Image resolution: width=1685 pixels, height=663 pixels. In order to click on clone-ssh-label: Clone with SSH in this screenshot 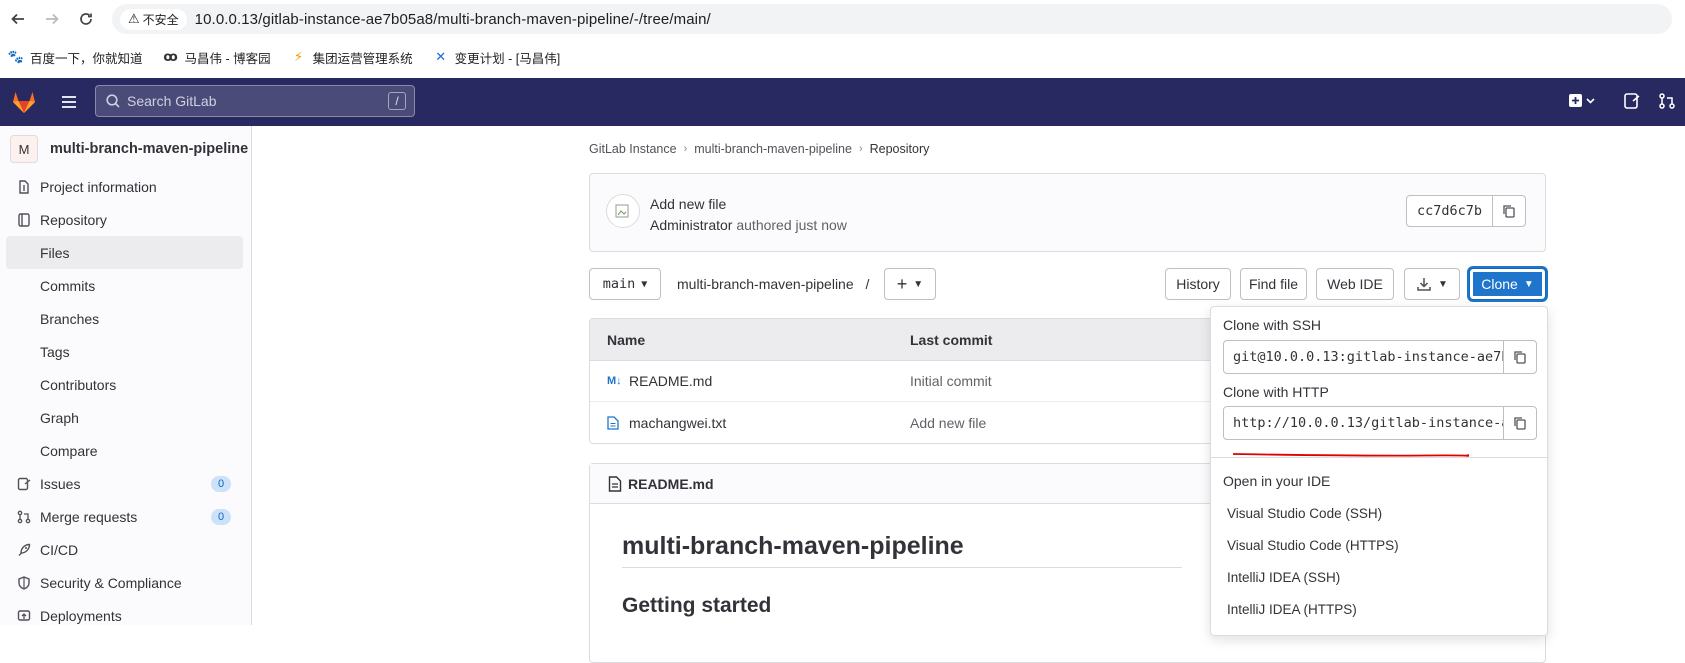, I will do `click(1272, 325)`.